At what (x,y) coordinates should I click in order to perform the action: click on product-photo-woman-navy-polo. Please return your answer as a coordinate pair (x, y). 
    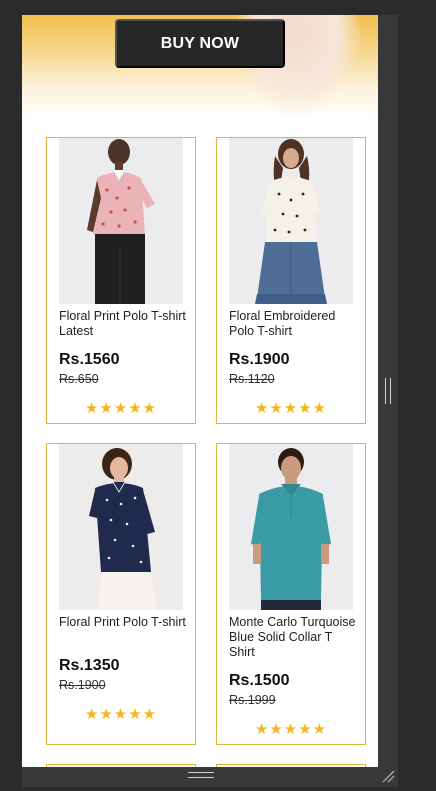
    Looking at the image, I should click on (121, 527).